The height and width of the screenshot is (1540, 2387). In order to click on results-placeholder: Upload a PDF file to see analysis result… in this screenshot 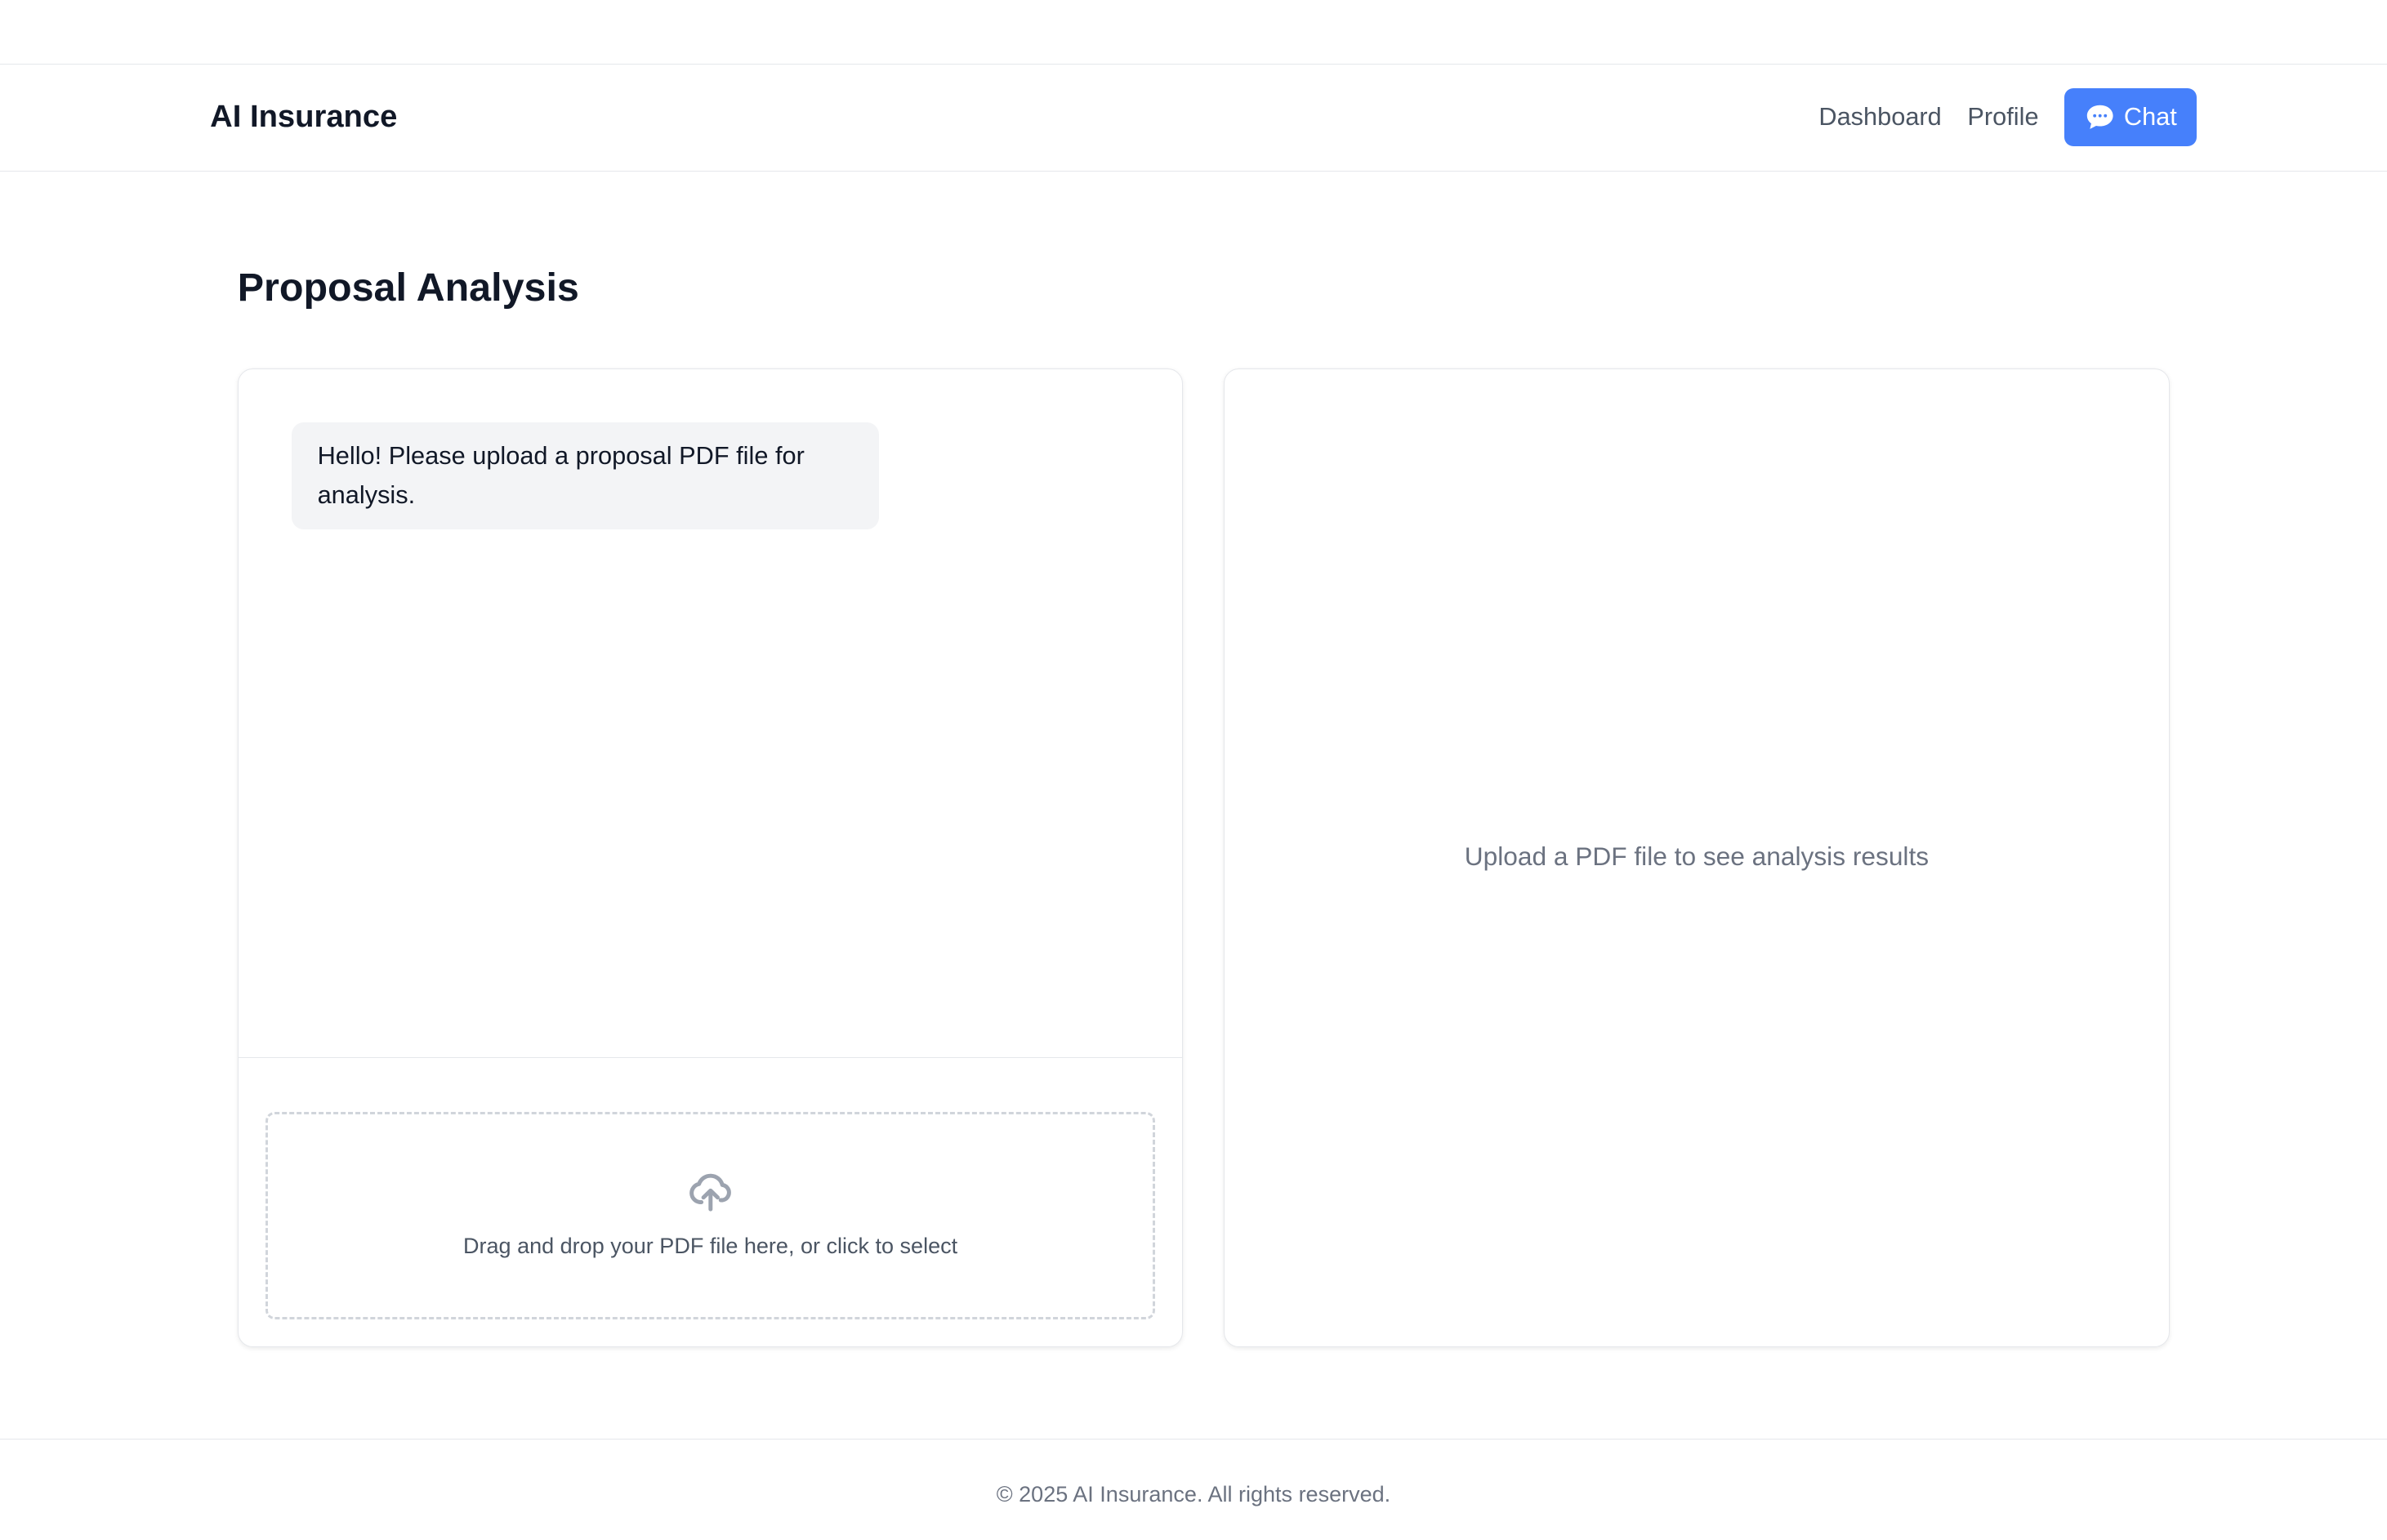, I will do `click(1697, 856)`.